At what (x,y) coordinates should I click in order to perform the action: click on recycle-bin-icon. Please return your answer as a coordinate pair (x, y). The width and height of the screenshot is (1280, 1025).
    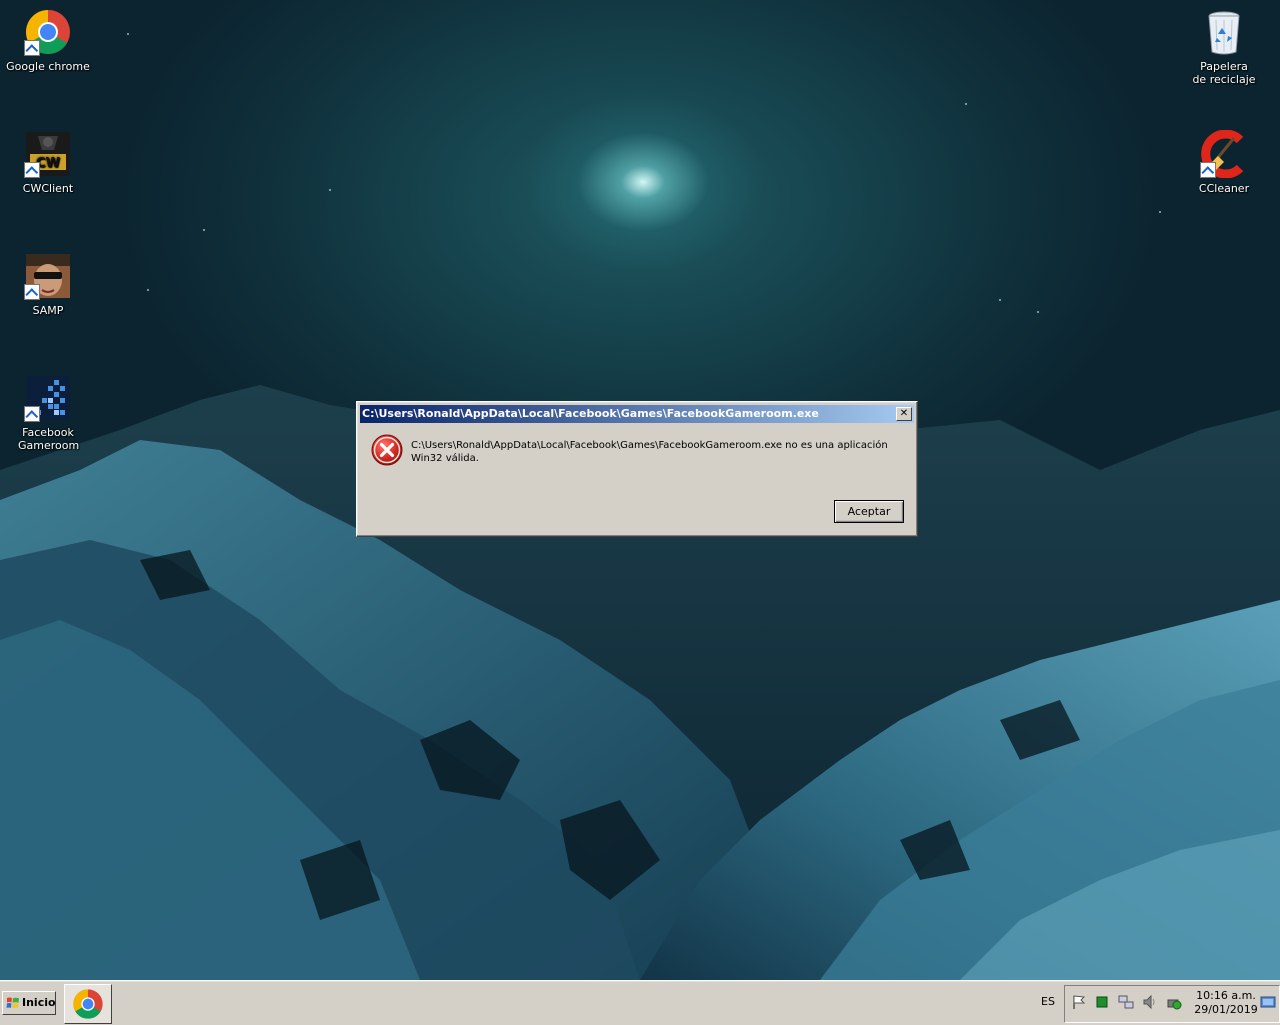
    Looking at the image, I should click on (1224, 32).